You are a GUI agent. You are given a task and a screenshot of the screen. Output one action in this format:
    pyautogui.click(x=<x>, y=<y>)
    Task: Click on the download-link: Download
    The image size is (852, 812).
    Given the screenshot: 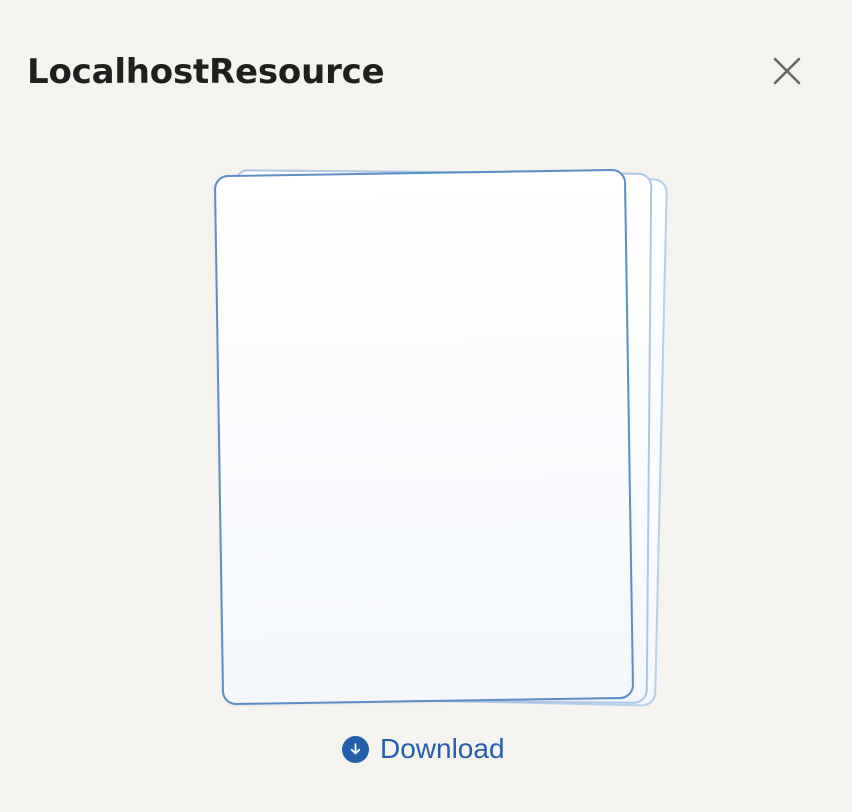 What is the action you would take?
    pyautogui.click(x=423, y=749)
    